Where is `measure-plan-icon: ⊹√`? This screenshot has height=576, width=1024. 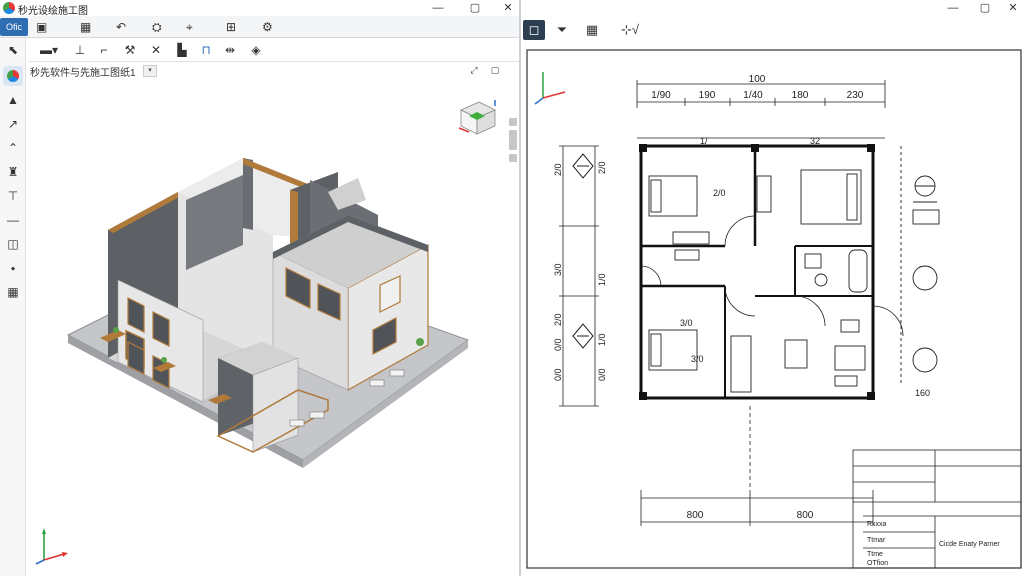 measure-plan-icon: ⊹√ is located at coordinates (630, 30).